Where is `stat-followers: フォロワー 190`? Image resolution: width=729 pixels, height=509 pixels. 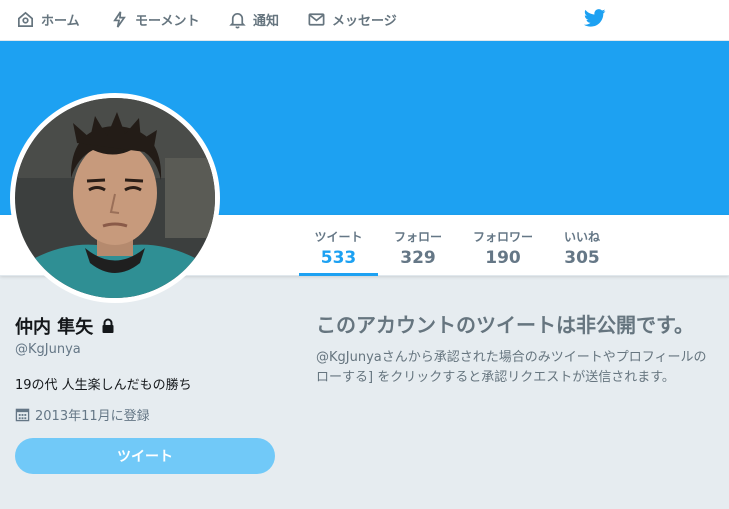 stat-followers: フォロワー 190 is located at coordinates (503, 245).